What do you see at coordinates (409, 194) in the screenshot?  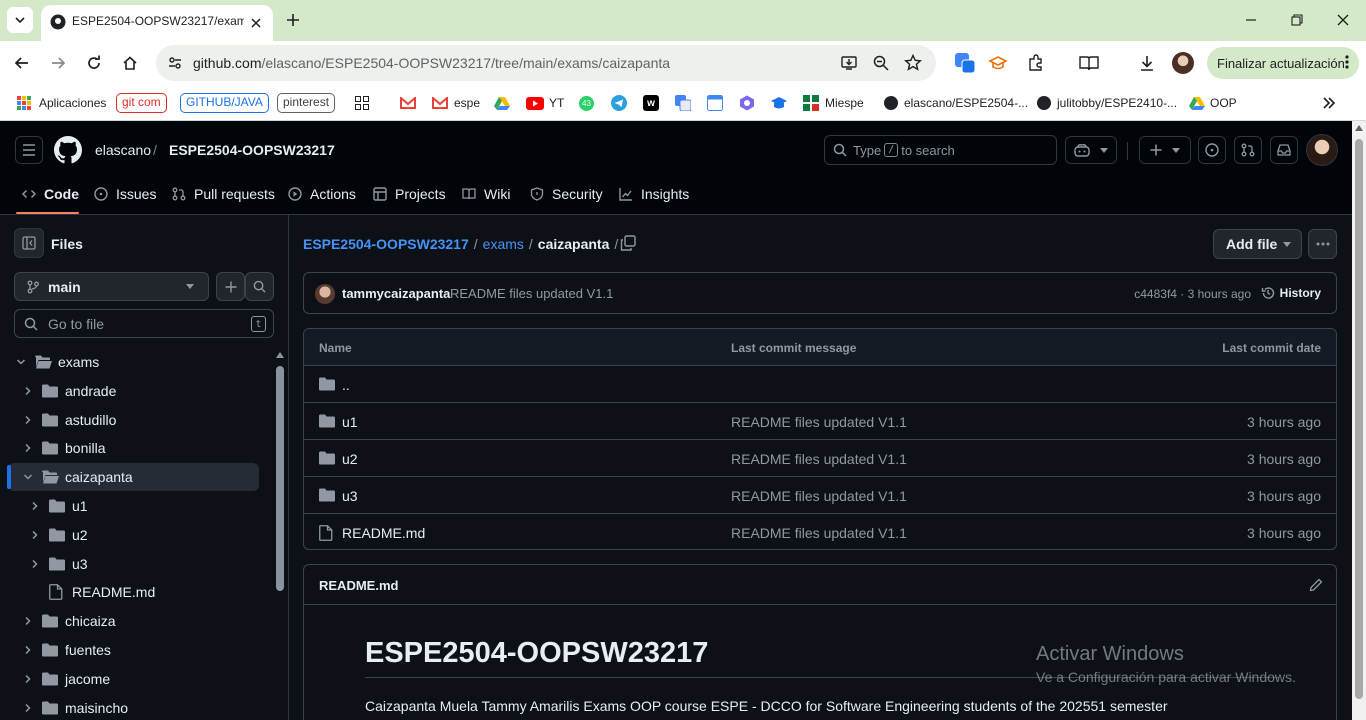 I see `tab-projects: Projects` at bounding box center [409, 194].